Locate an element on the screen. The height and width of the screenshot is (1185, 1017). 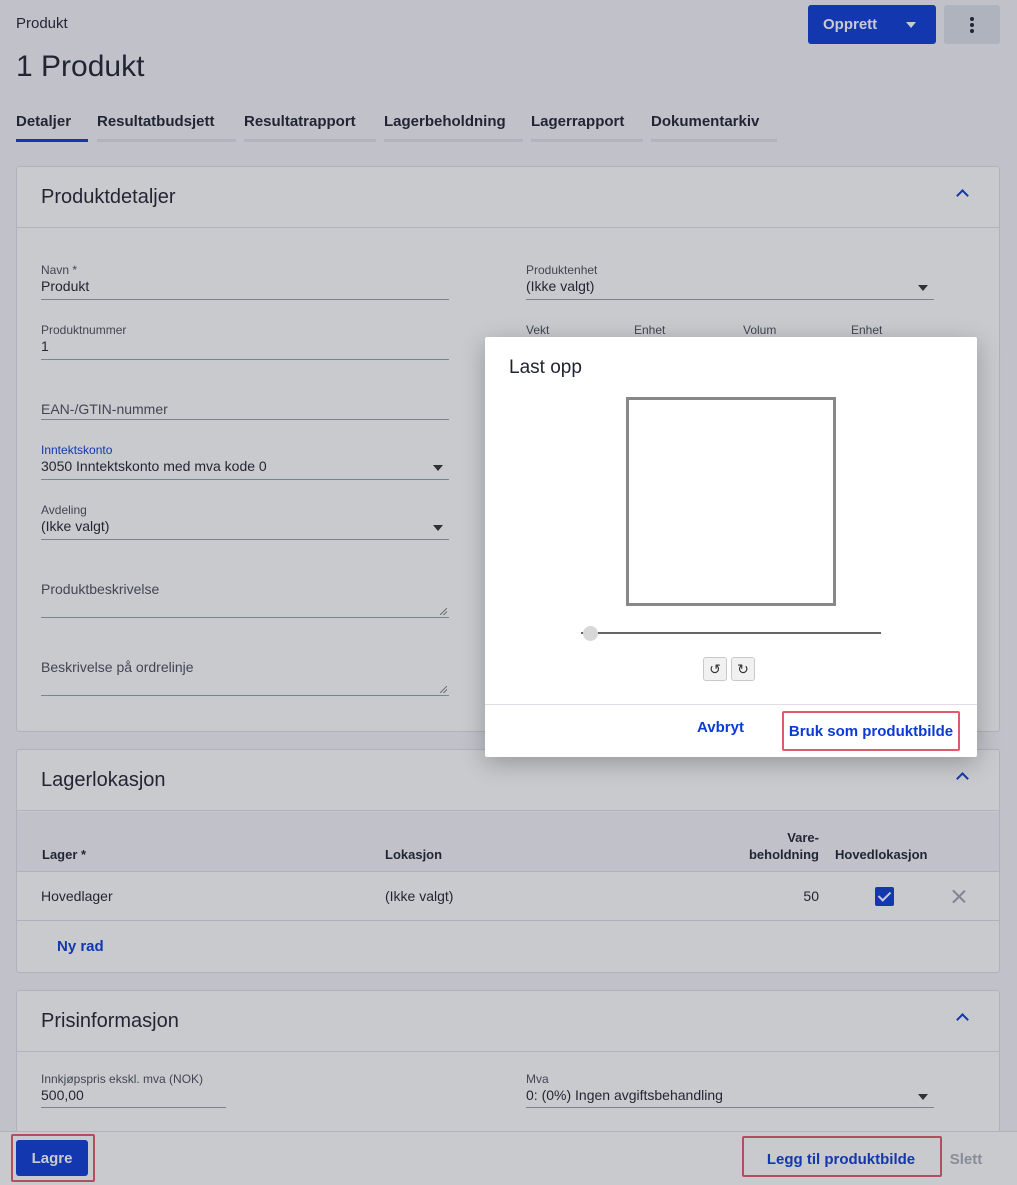
rotate-left-icon: ↺ is located at coordinates (715, 669).